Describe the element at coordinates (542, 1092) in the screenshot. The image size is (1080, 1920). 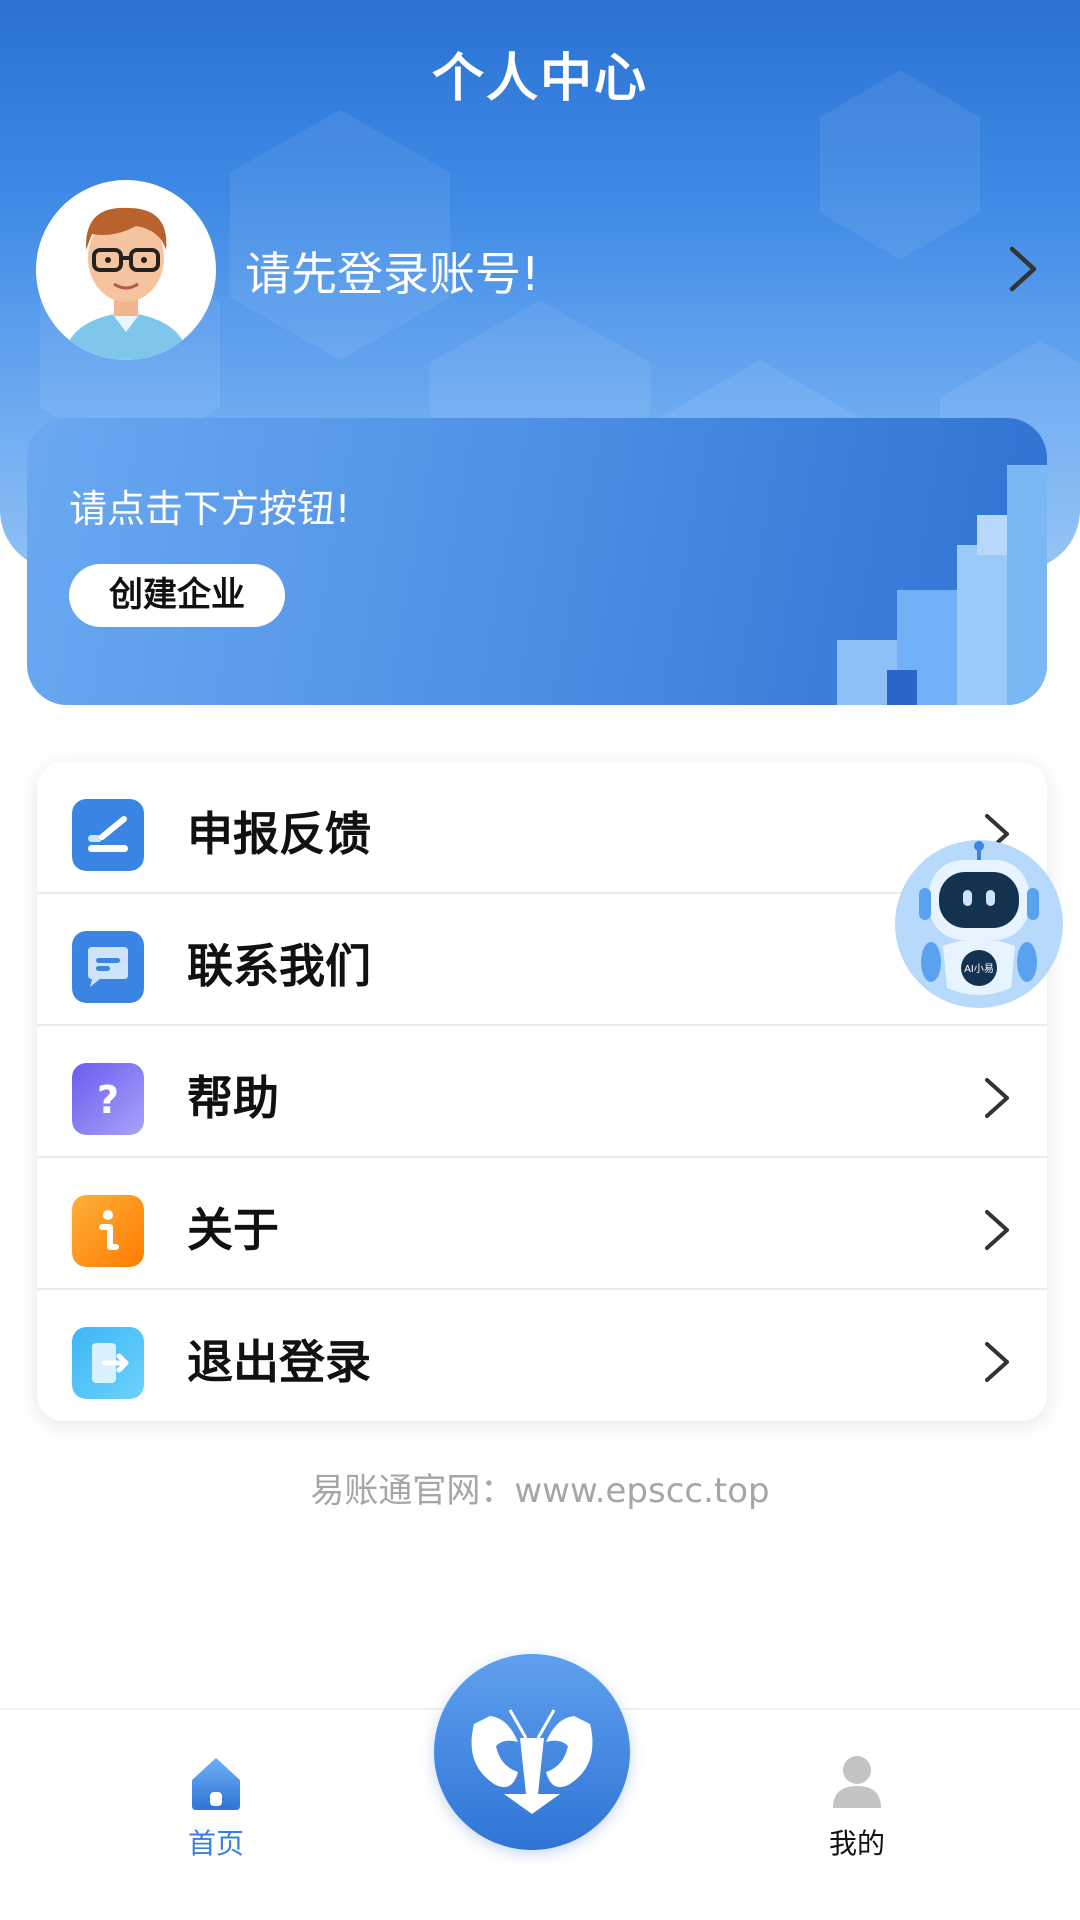
I see `menu-item-help: ? 帮助` at that location.